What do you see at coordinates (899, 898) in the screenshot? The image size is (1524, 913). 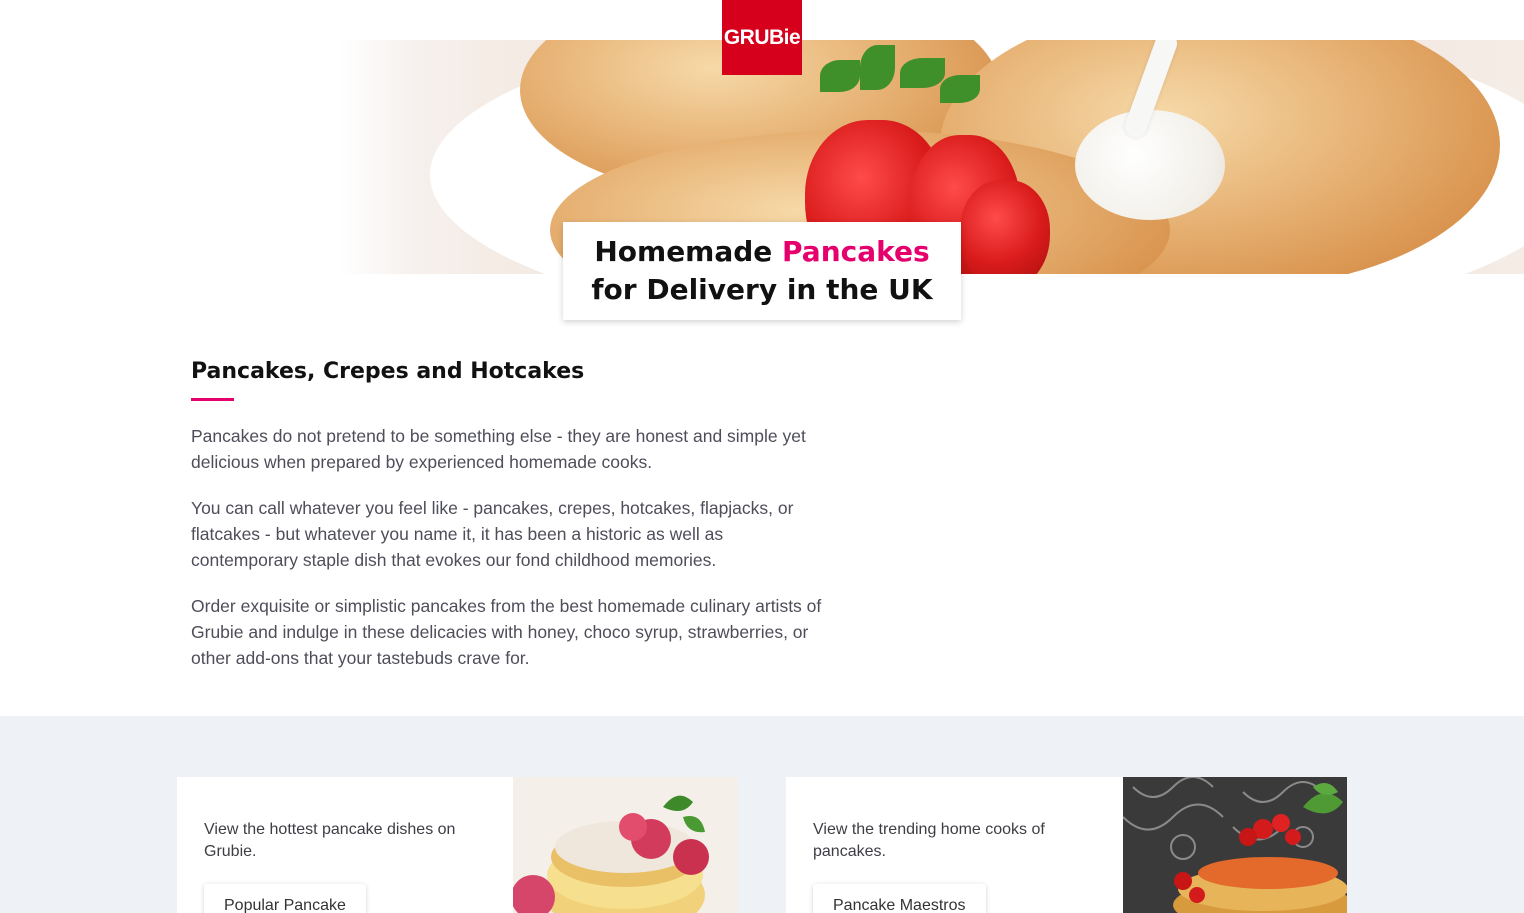 I see `pancake-maestros-button: Pancake Maestros` at bounding box center [899, 898].